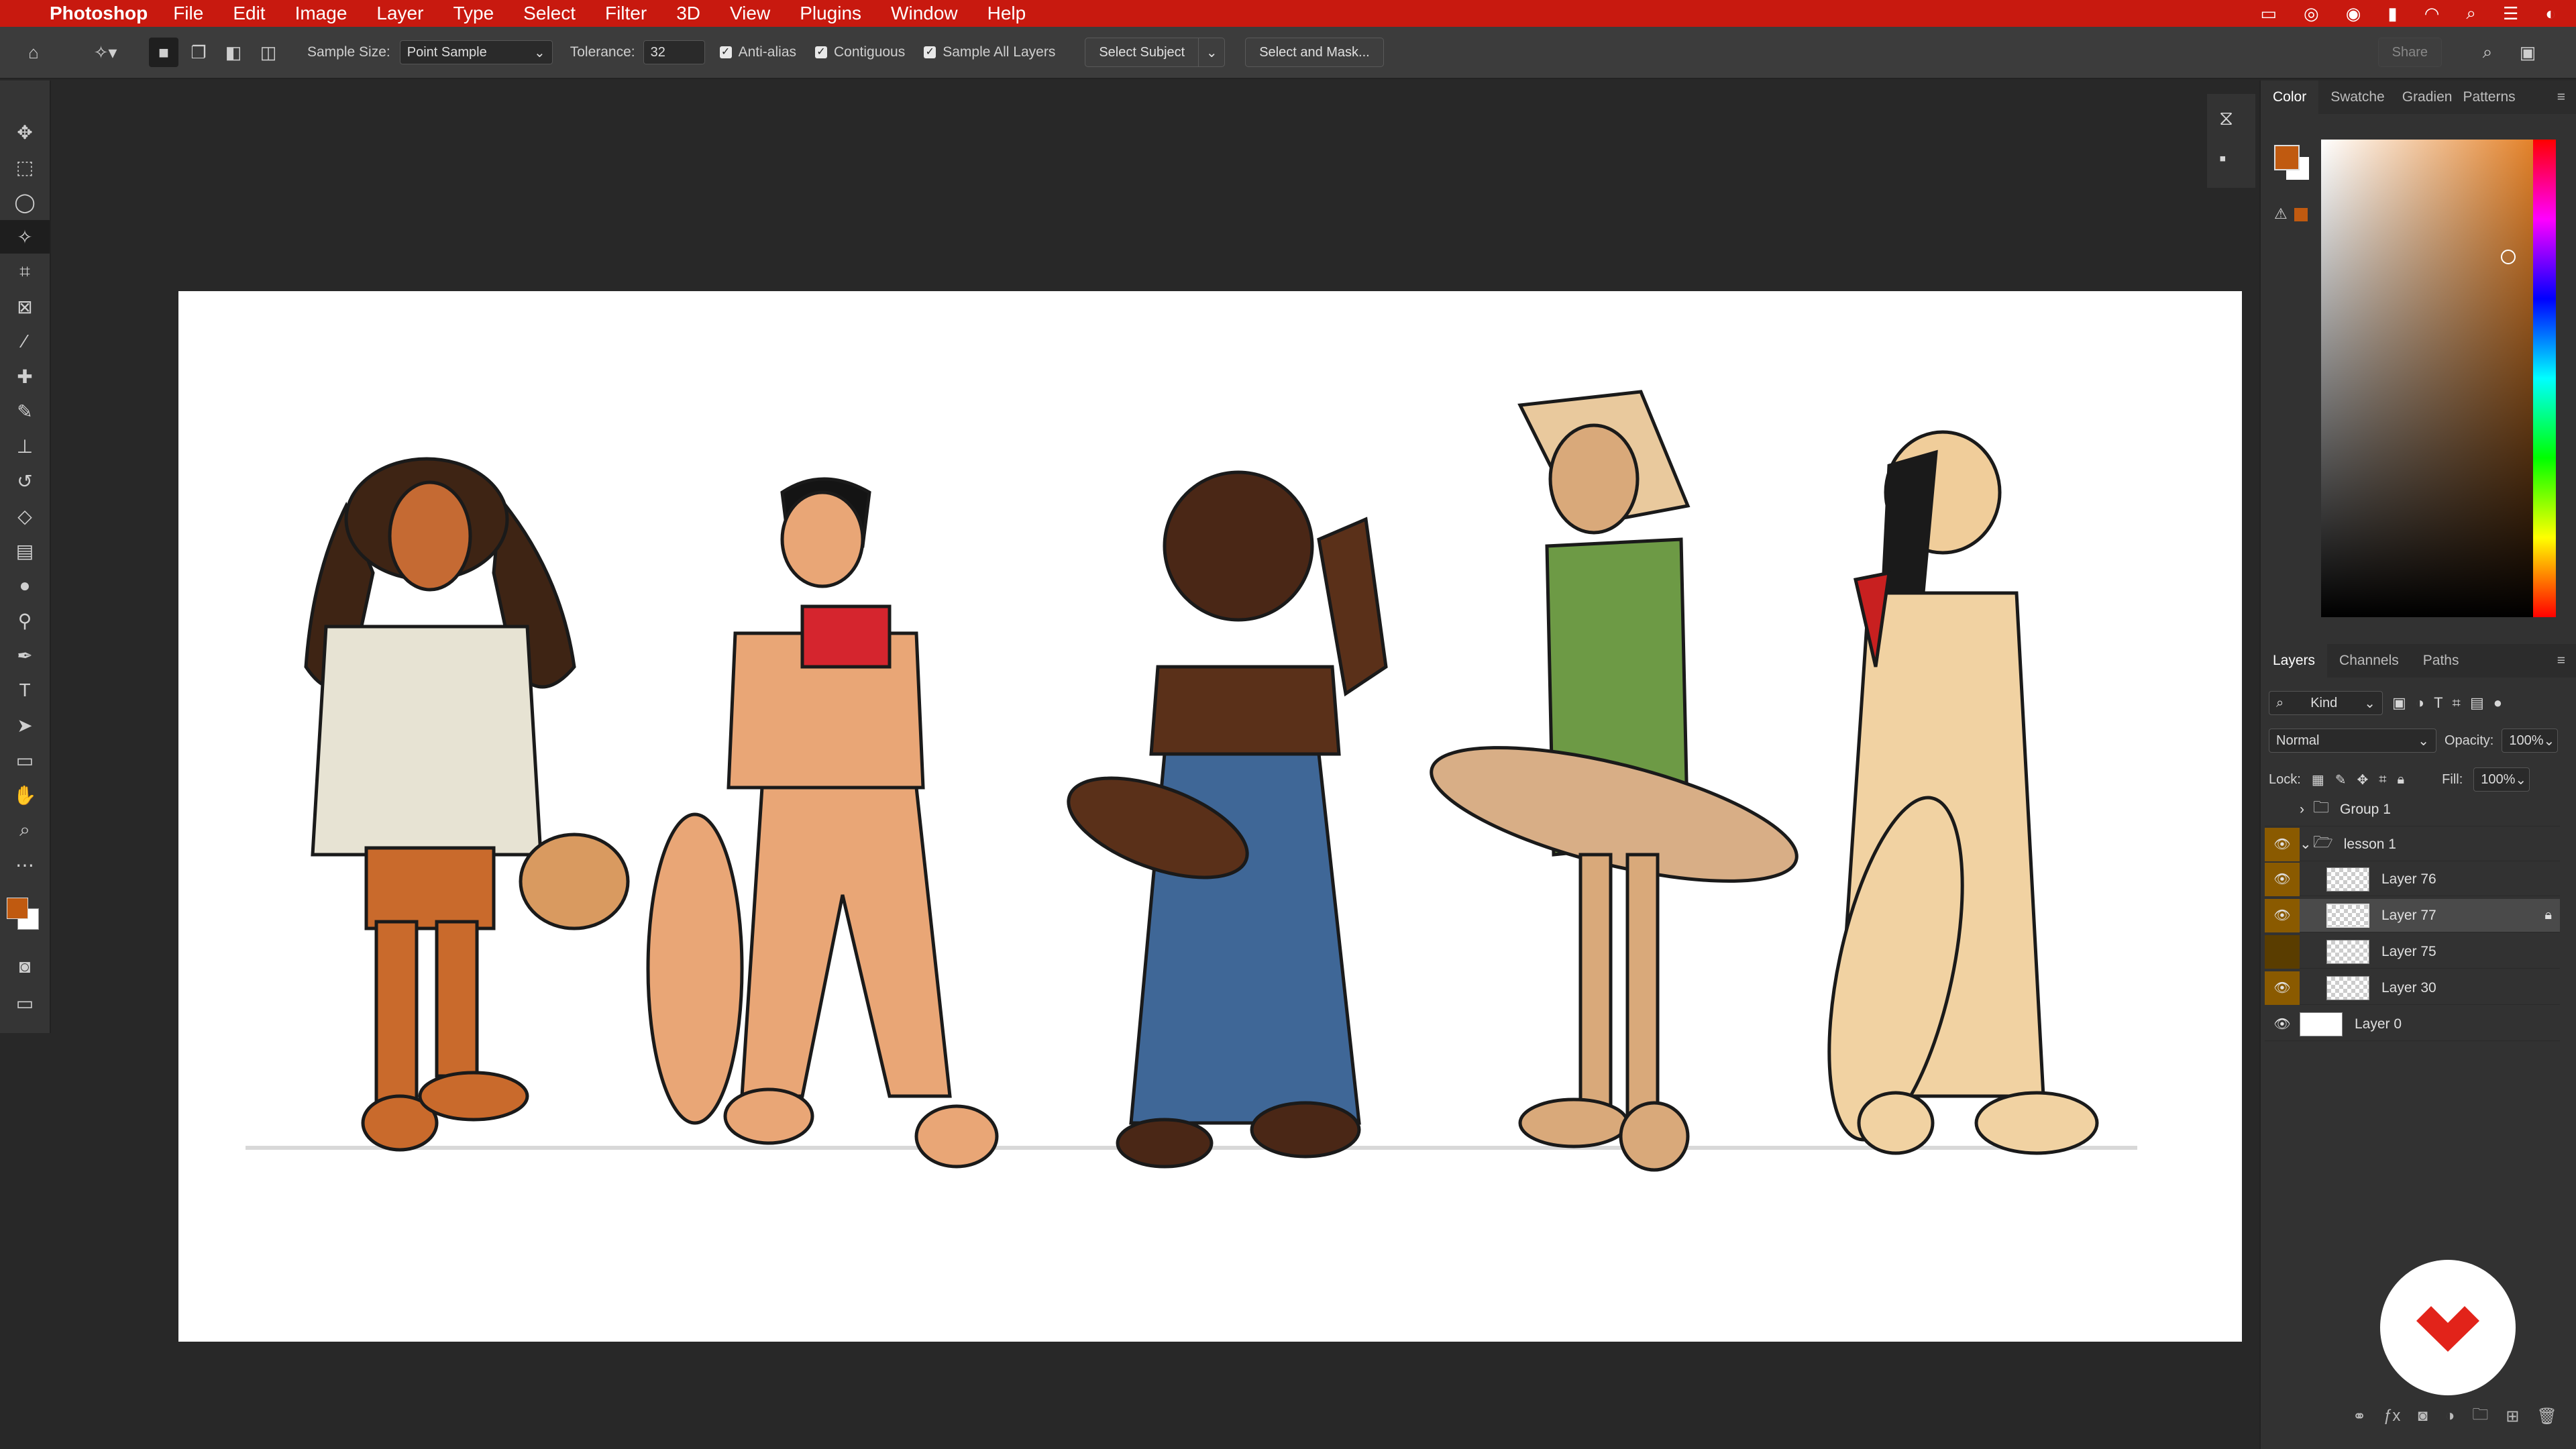  Describe the element at coordinates (2477, 703) in the screenshot. I see `filter-smart-object-icon: ▤` at that location.